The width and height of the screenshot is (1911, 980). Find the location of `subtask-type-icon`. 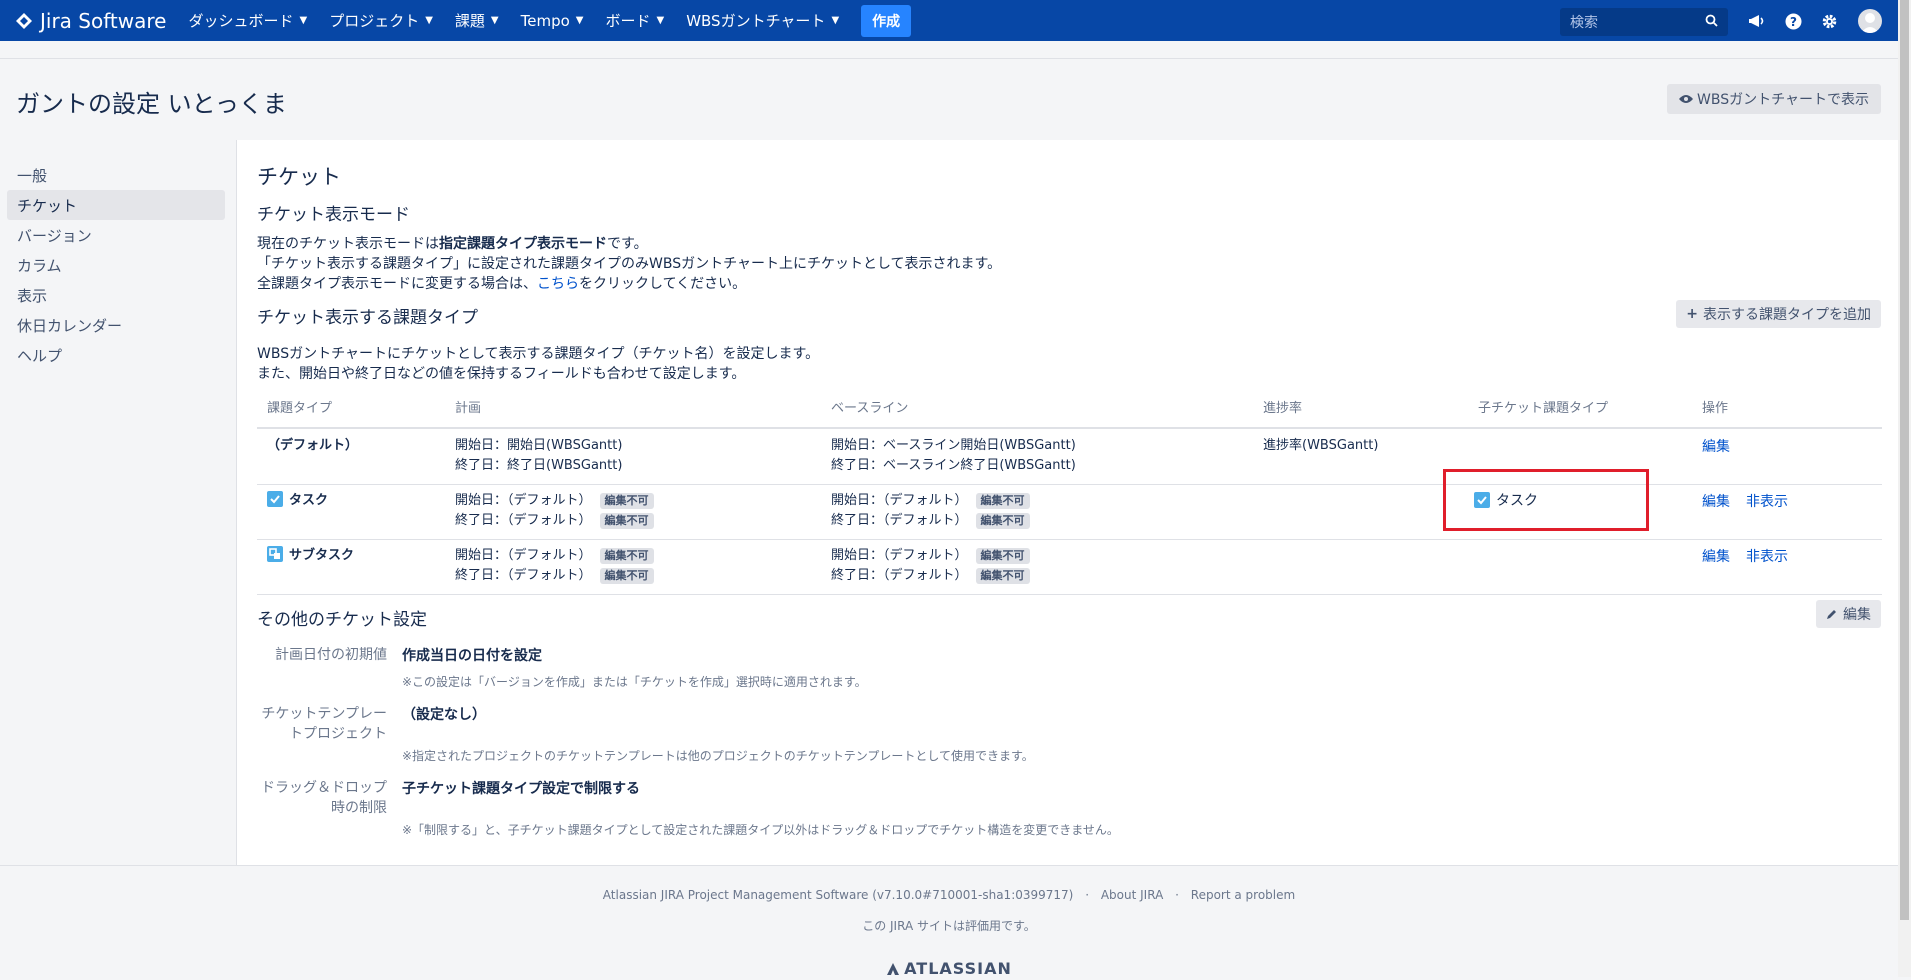

subtask-type-icon is located at coordinates (275, 554).